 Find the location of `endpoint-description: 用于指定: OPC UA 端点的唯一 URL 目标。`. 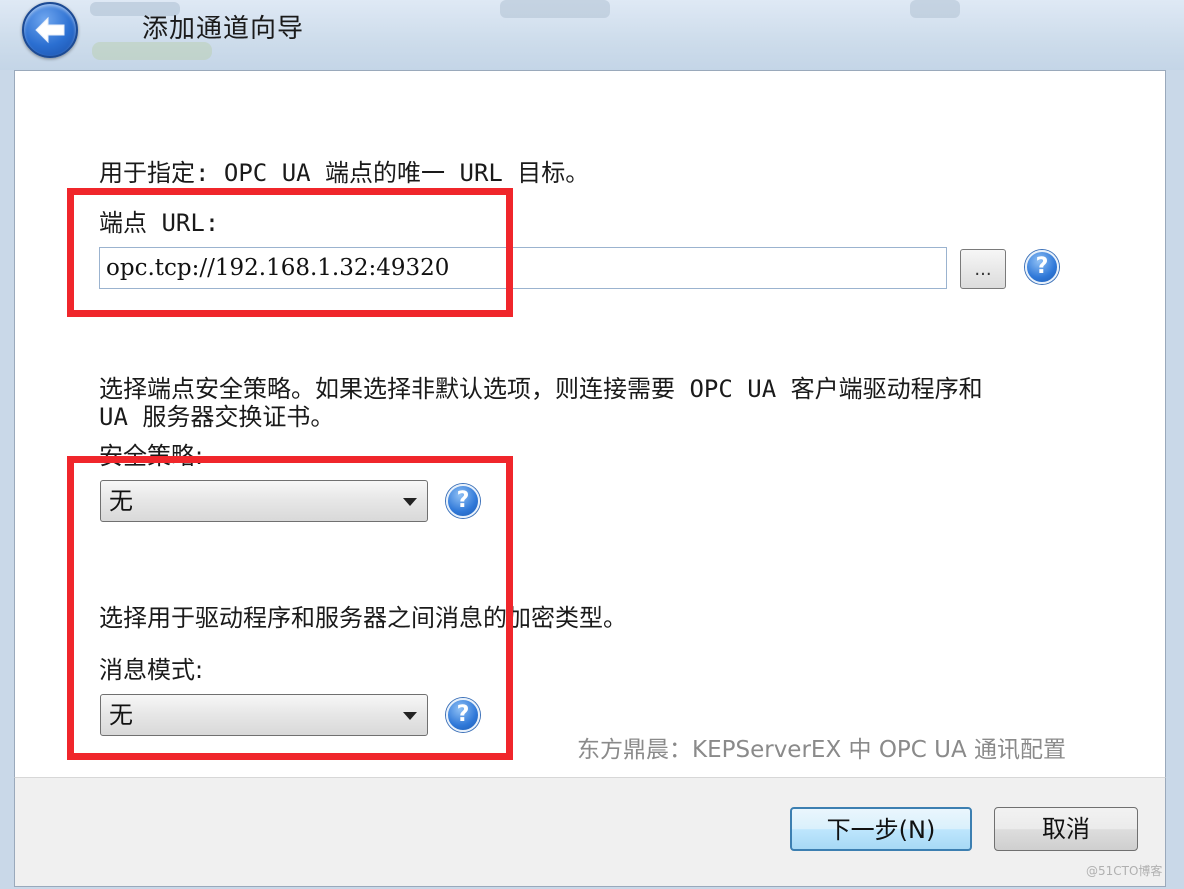

endpoint-description: 用于指定: OPC UA 端点的唯一 URL 目标。 is located at coordinates (344, 173).